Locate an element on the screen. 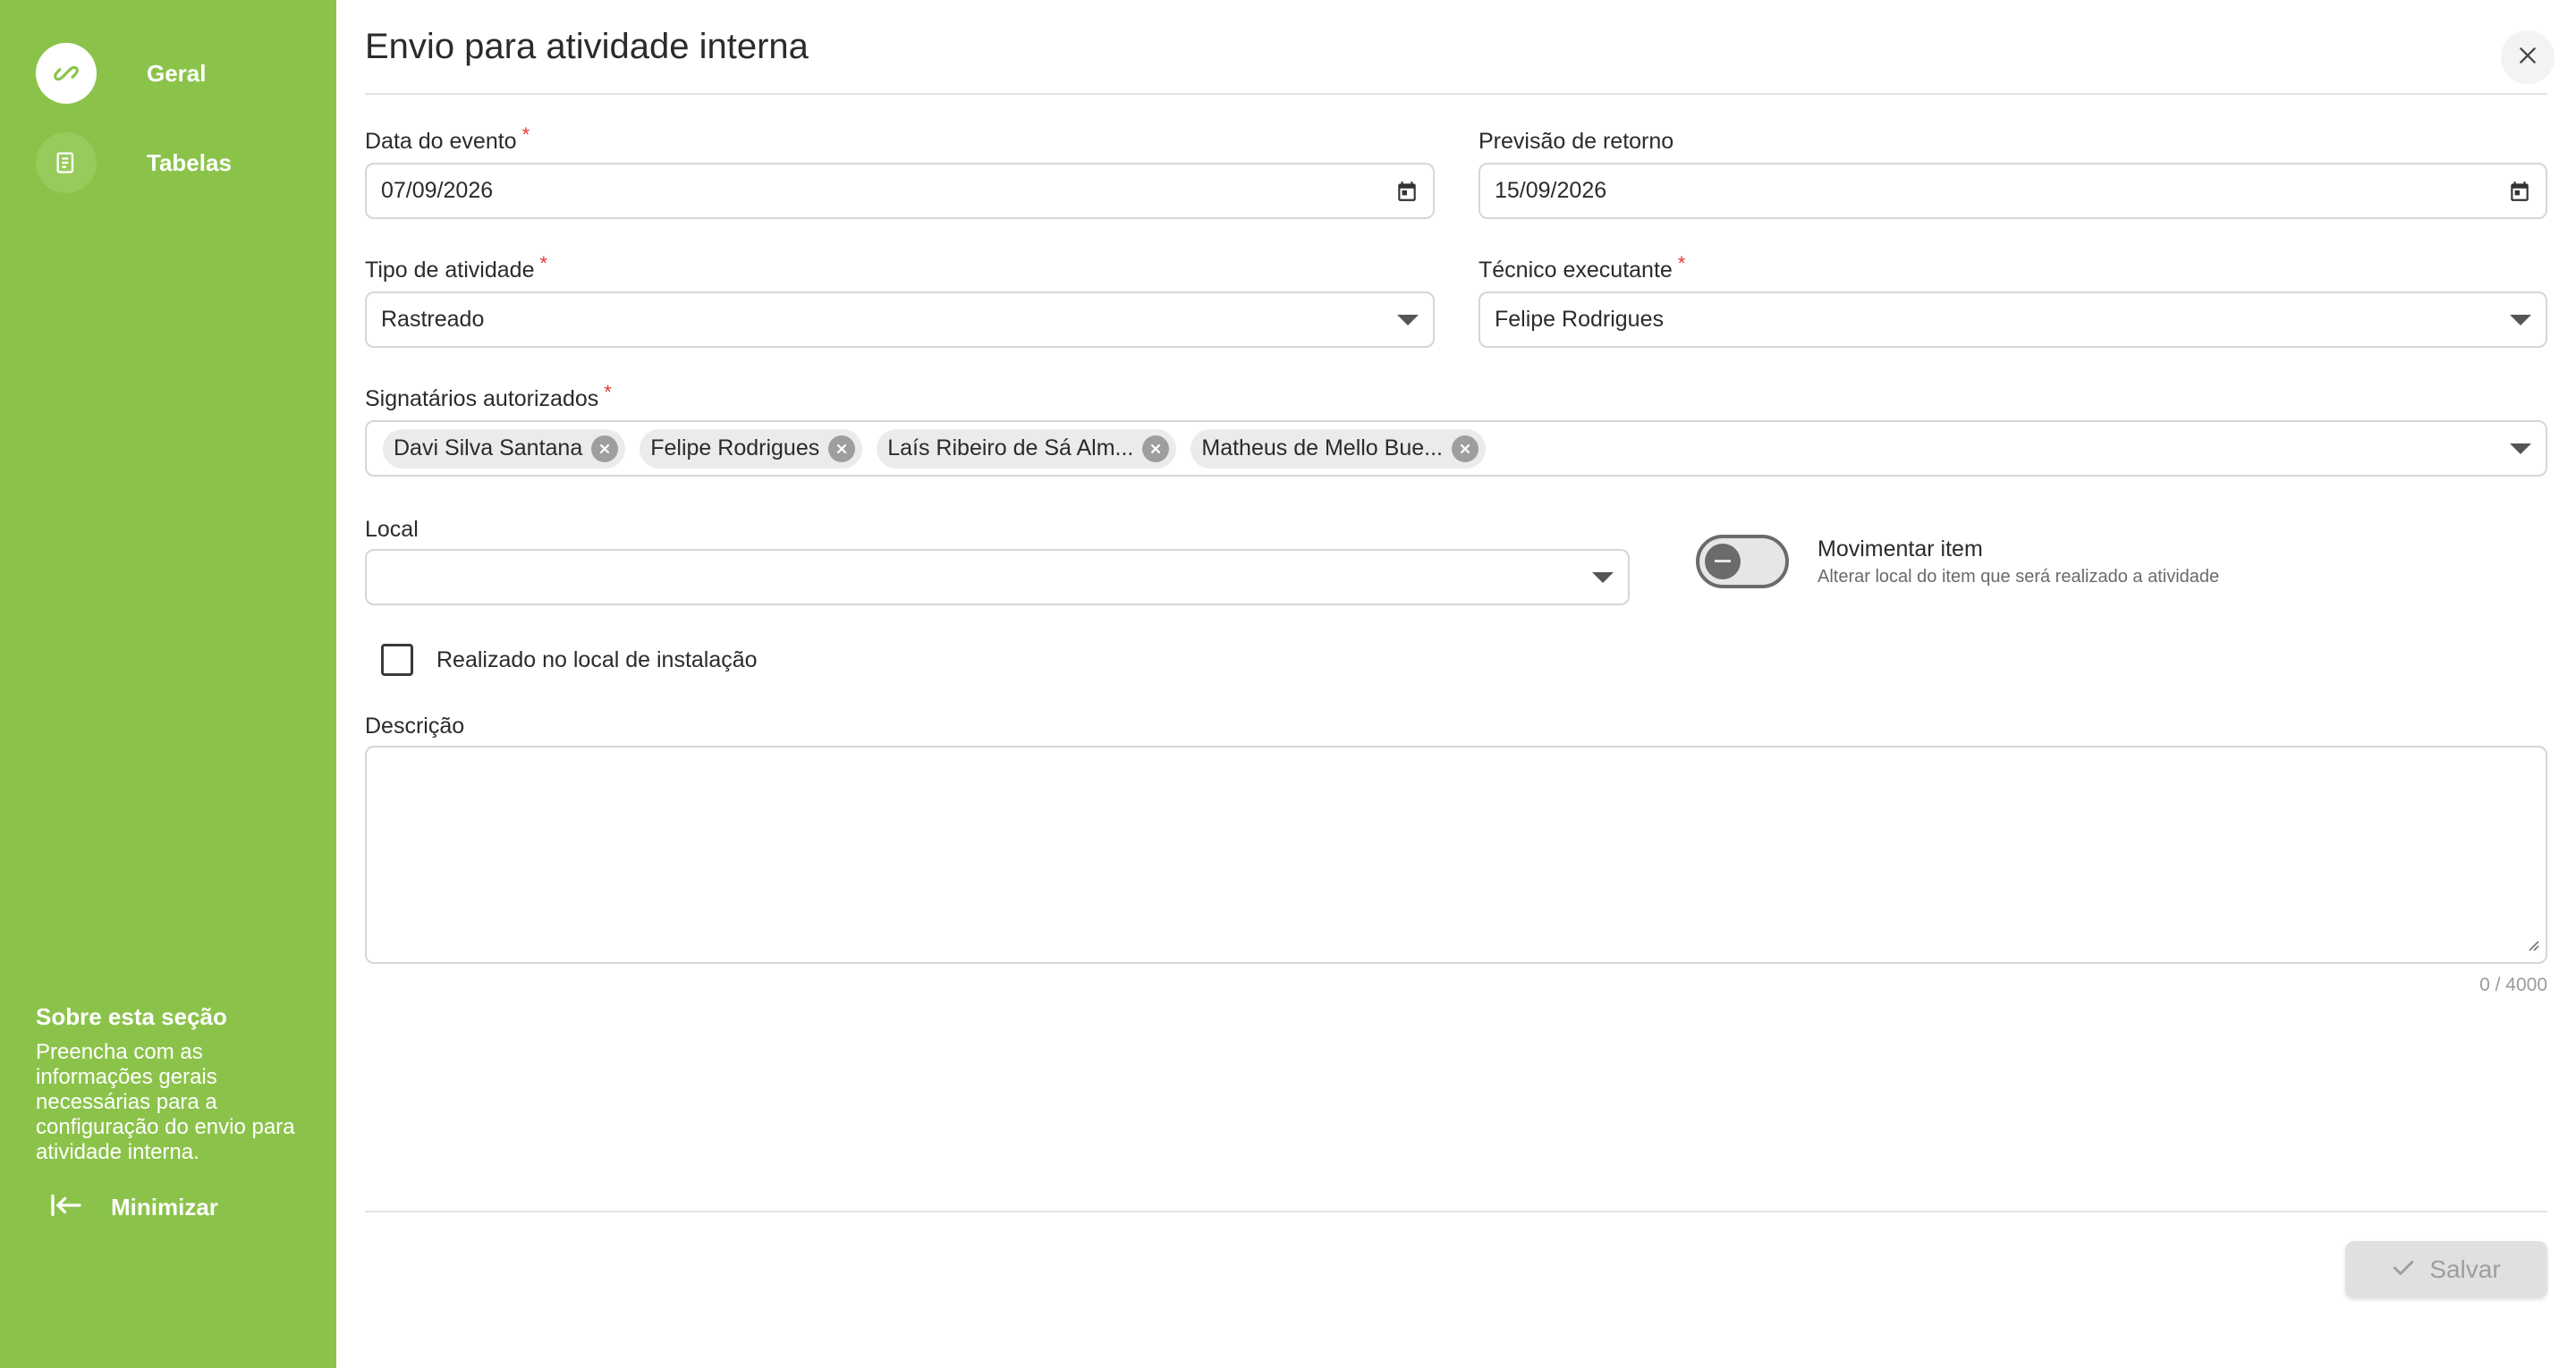 This screenshot has width=2576, height=1368. save-button: Salvar is located at coordinates (2446, 1270).